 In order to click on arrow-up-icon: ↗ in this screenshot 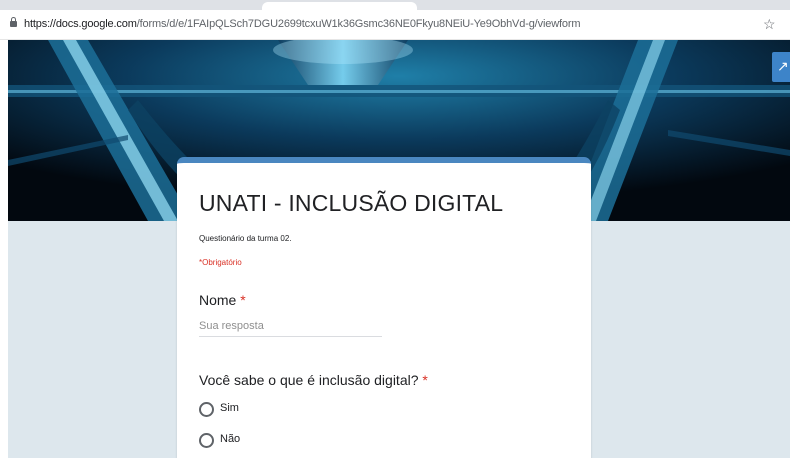, I will do `click(783, 66)`.